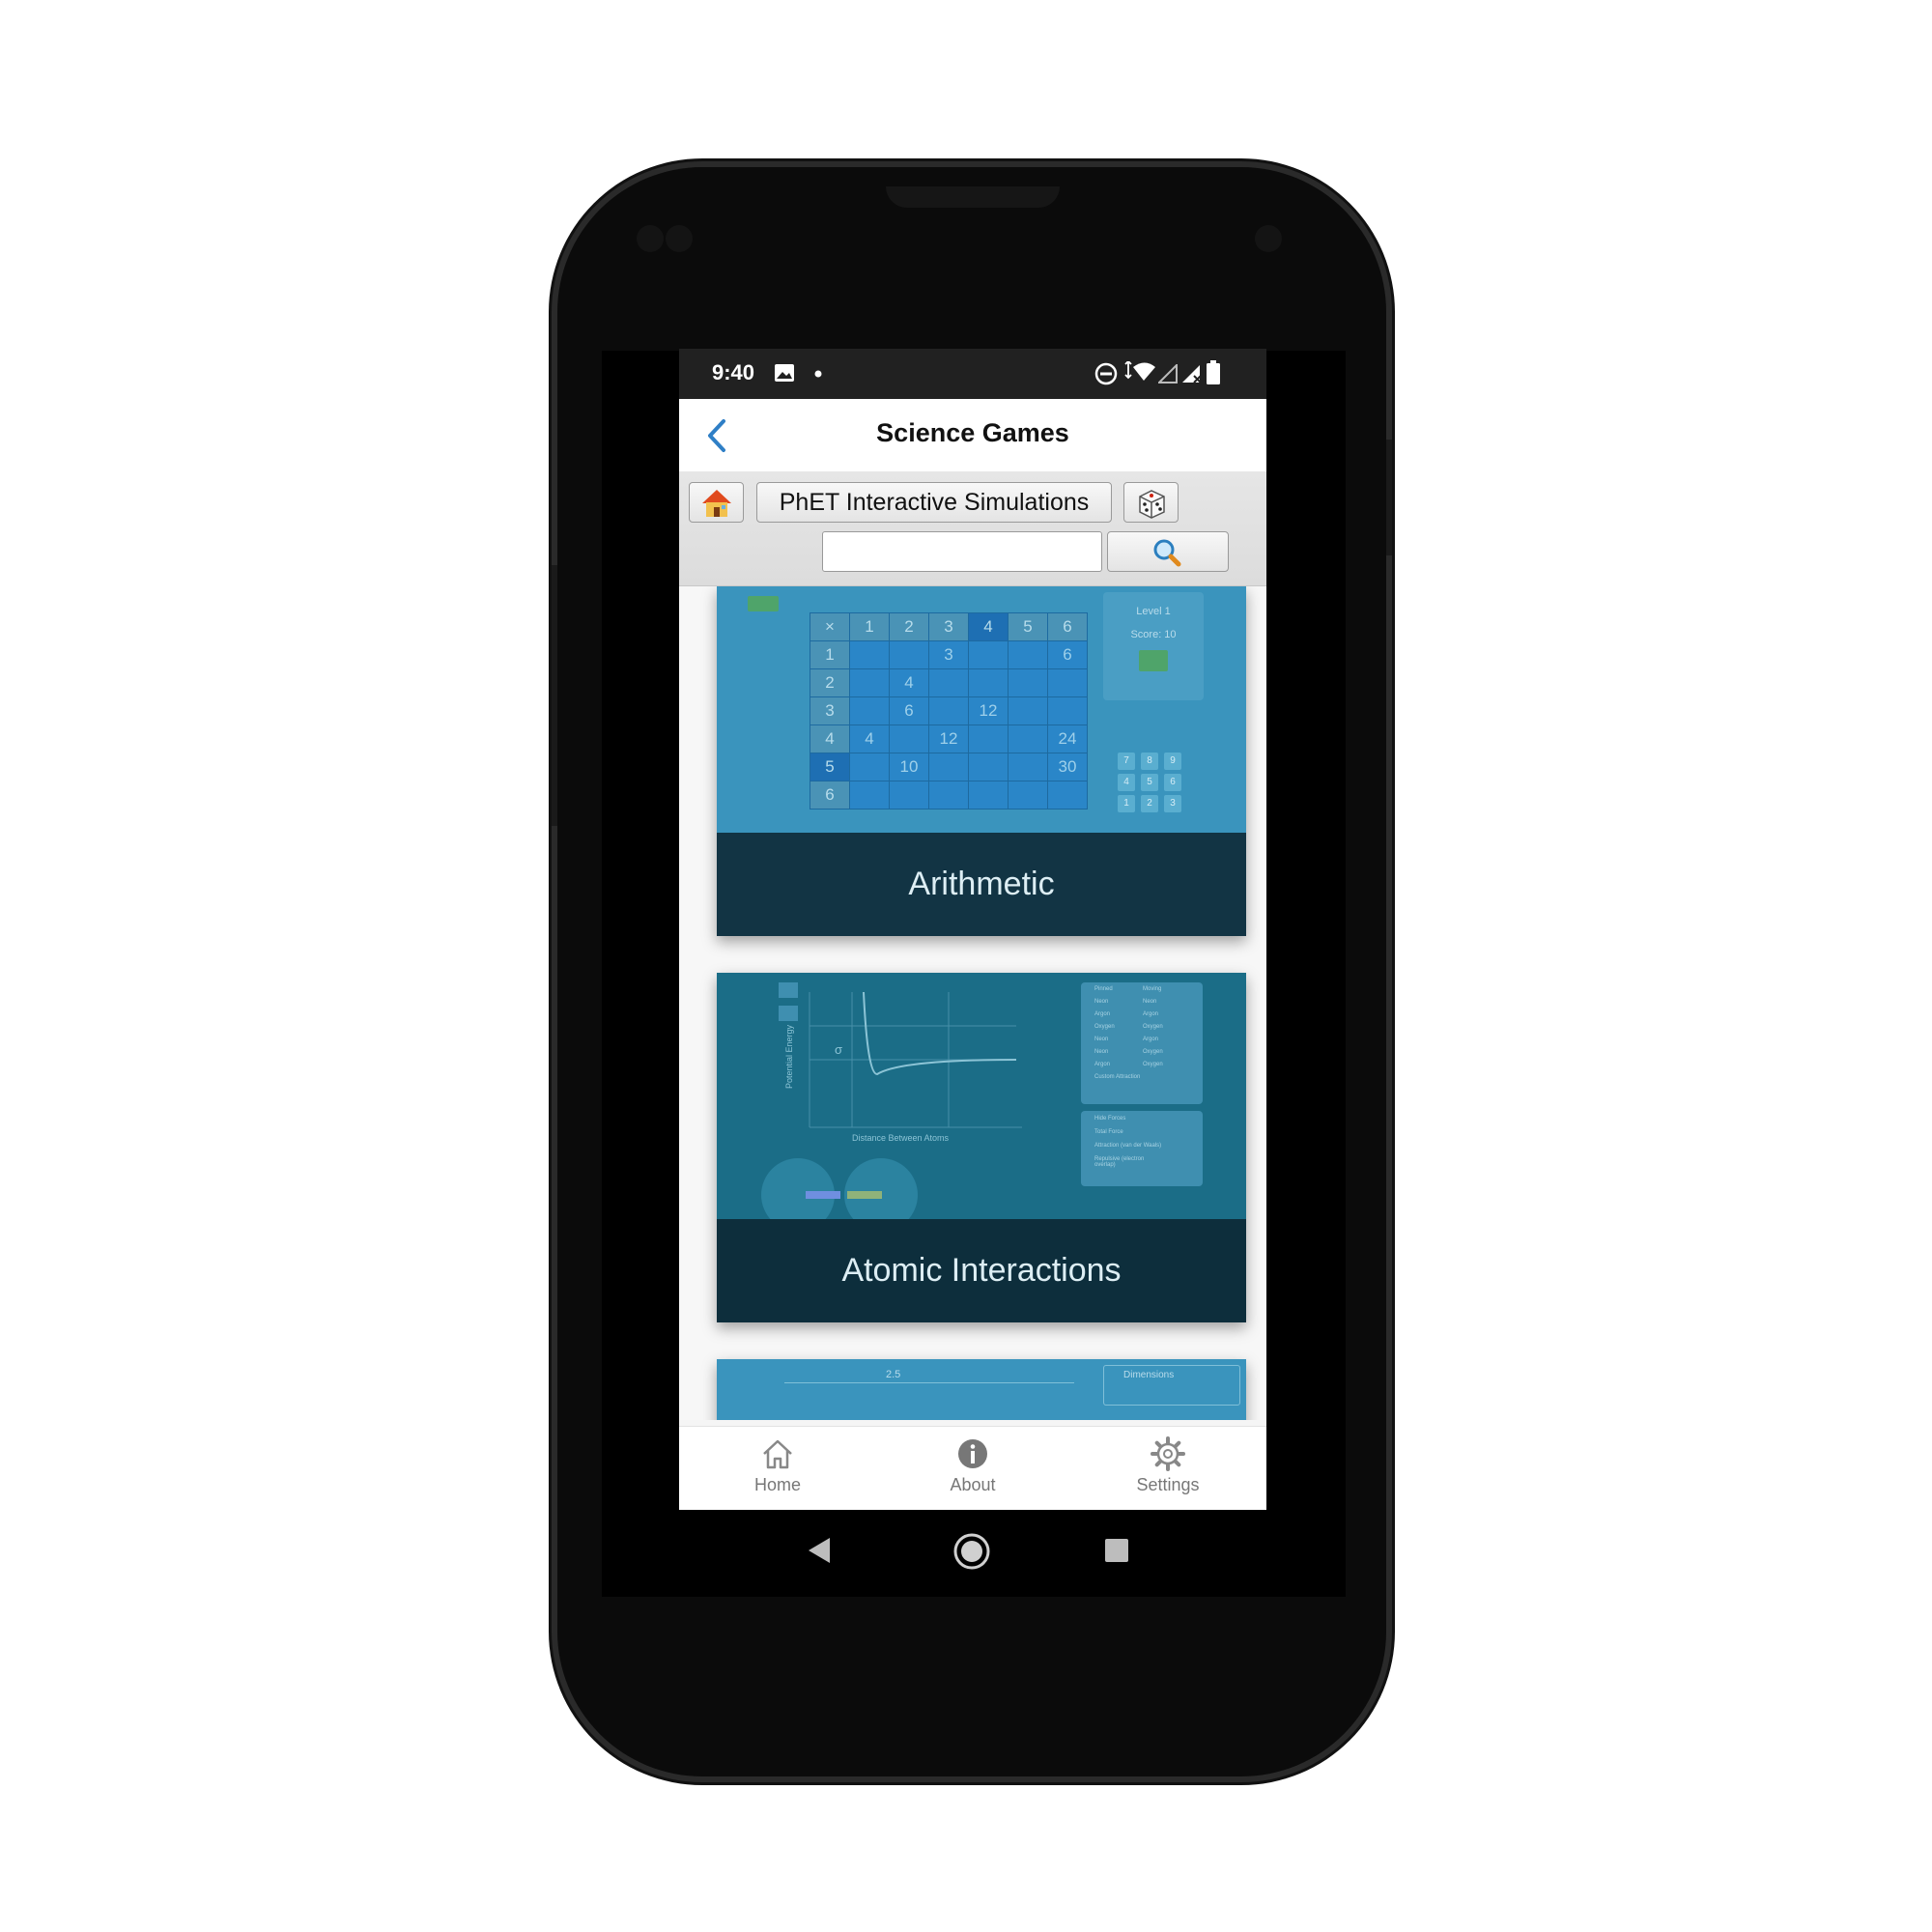 The image size is (1932, 1932). I want to click on search-input, so click(962, 551).